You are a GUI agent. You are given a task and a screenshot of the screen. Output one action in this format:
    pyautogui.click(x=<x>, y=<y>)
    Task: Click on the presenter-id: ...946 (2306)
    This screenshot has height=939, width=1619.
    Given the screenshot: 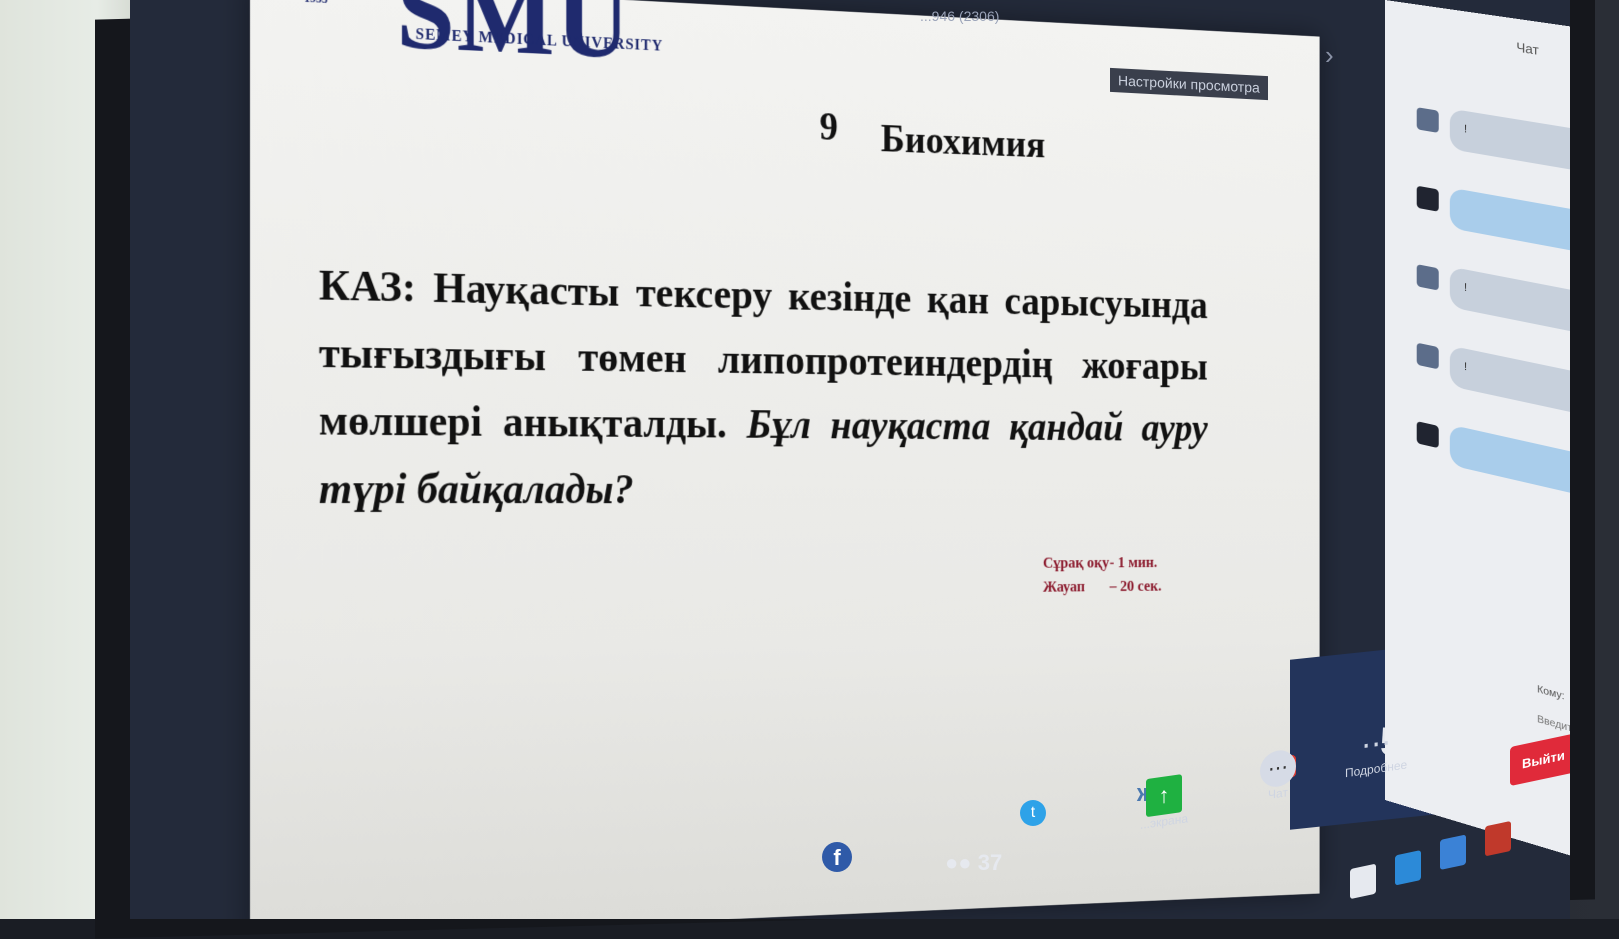 What is the action you would take?
    pyautogui.click(x=959, y=16)
    